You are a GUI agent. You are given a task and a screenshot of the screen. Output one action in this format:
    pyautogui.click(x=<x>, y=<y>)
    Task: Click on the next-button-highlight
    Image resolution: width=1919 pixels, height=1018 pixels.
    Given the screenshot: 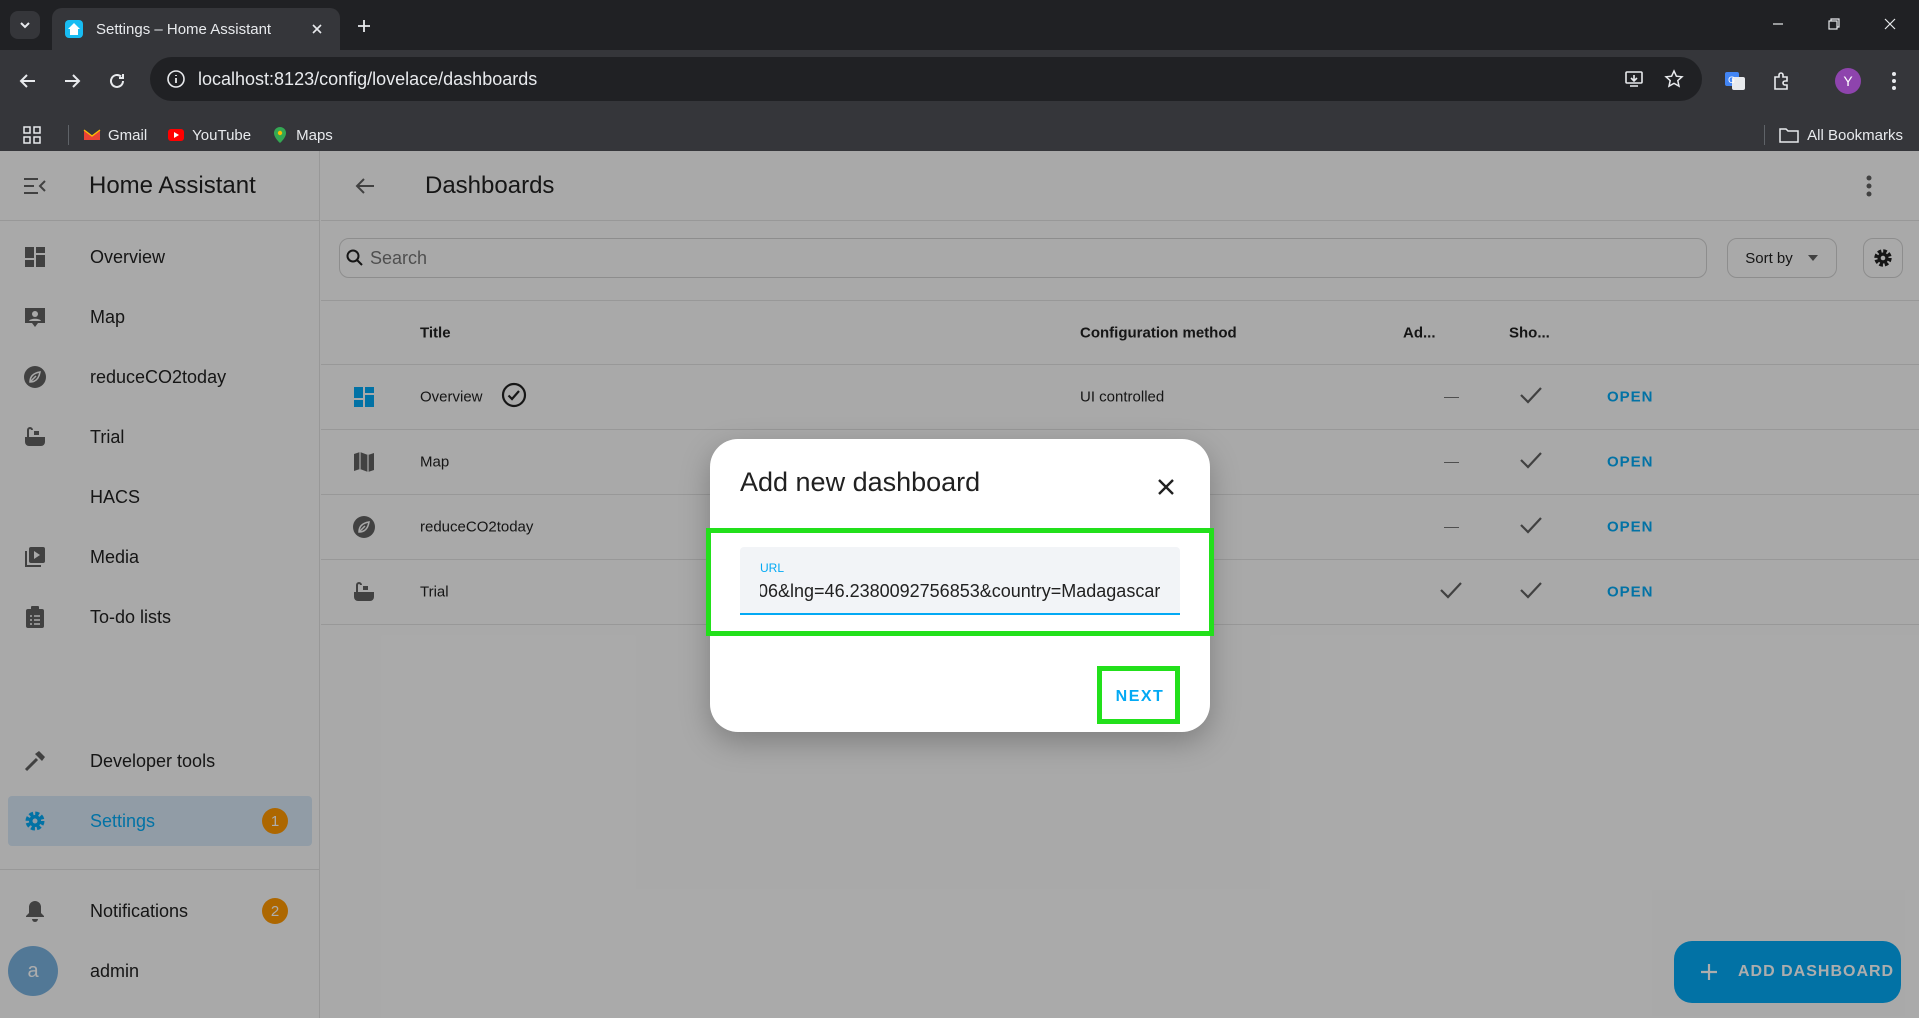 What is the action you would take?
    pyautogui.click(x=1138, y=695)
    